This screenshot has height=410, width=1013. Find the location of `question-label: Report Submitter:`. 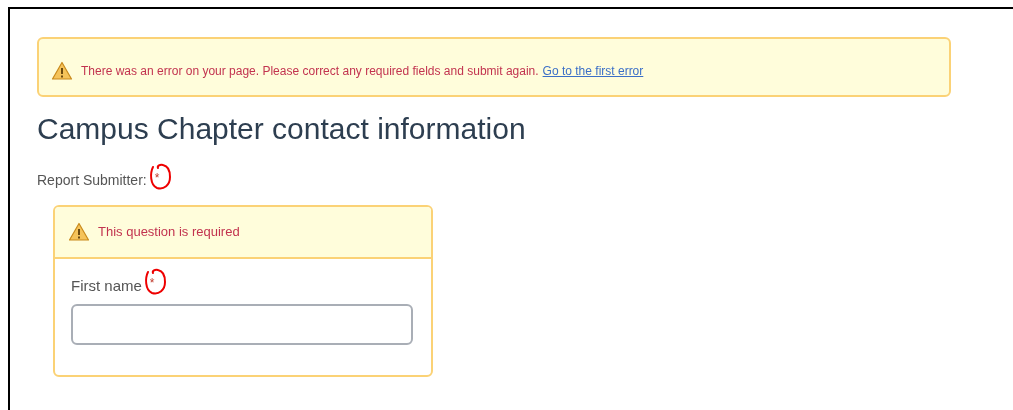

question-label: Report Submitter: is located at coordinates (92, 180).